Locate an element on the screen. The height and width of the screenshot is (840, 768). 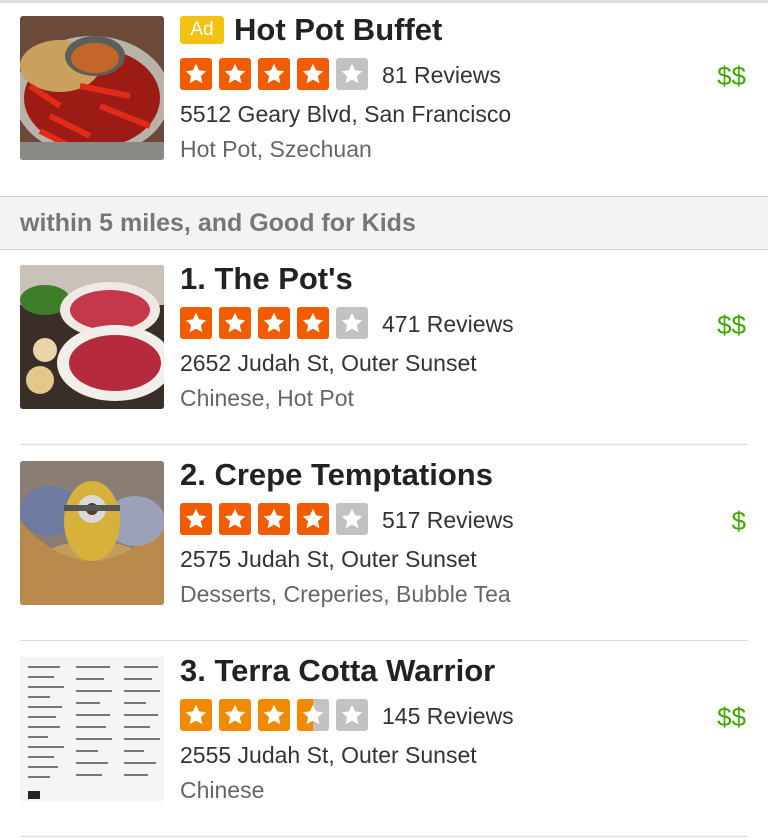
business-address: 2555 Judah St, Outer Sunset is located at coordinates (328, 755).